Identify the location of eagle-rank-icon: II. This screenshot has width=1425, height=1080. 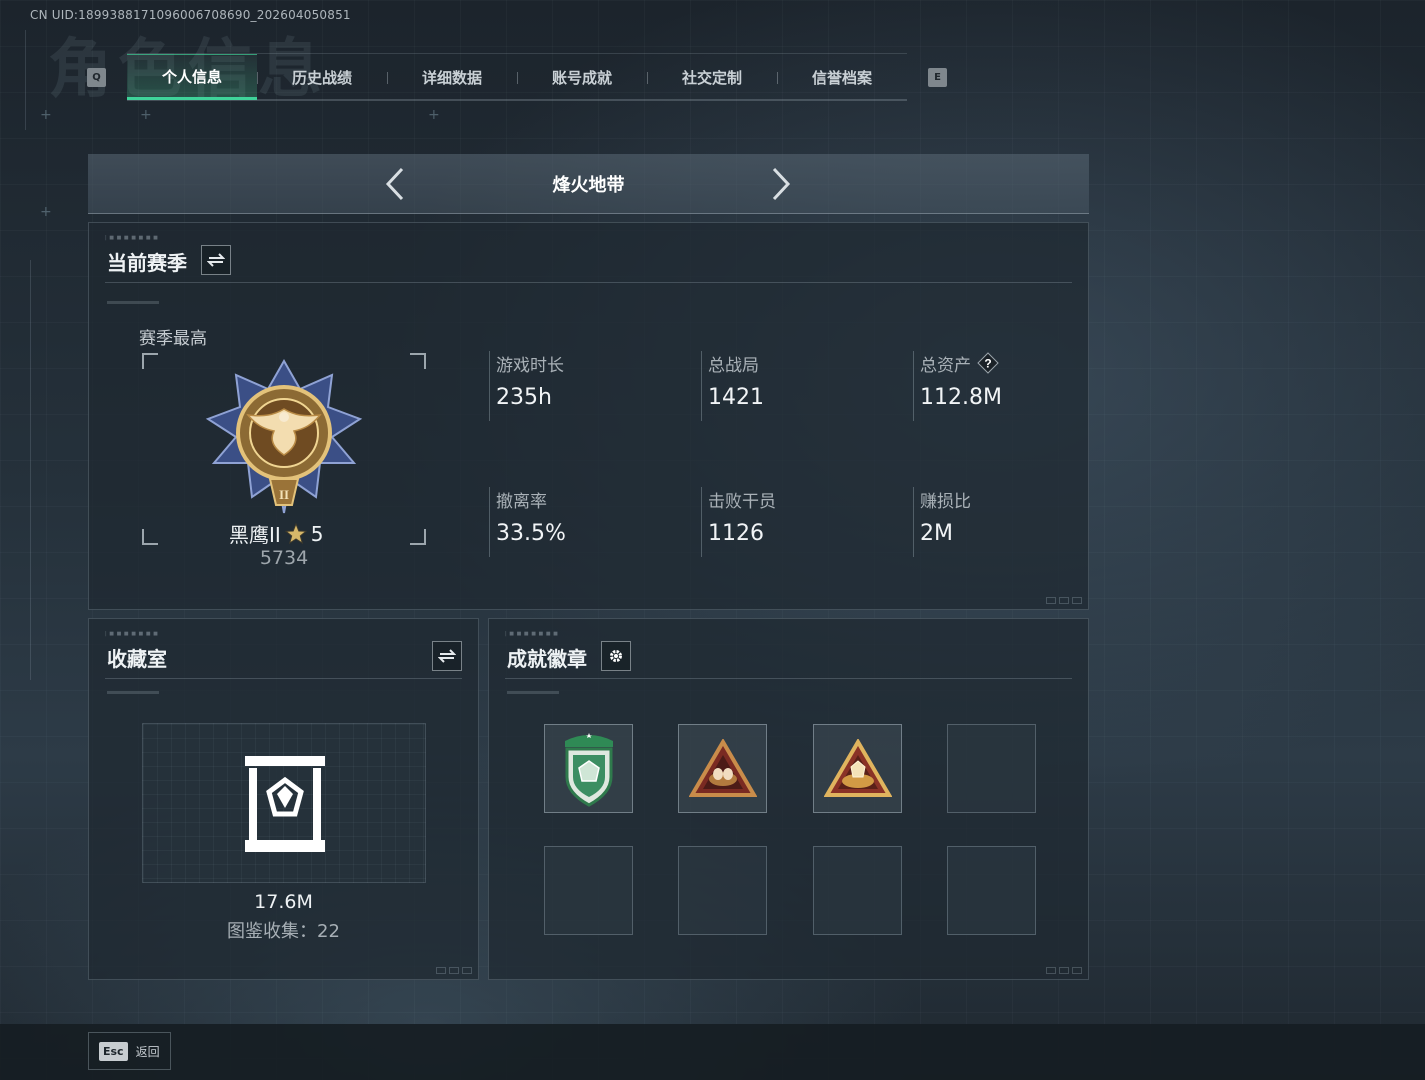
(284, 436).